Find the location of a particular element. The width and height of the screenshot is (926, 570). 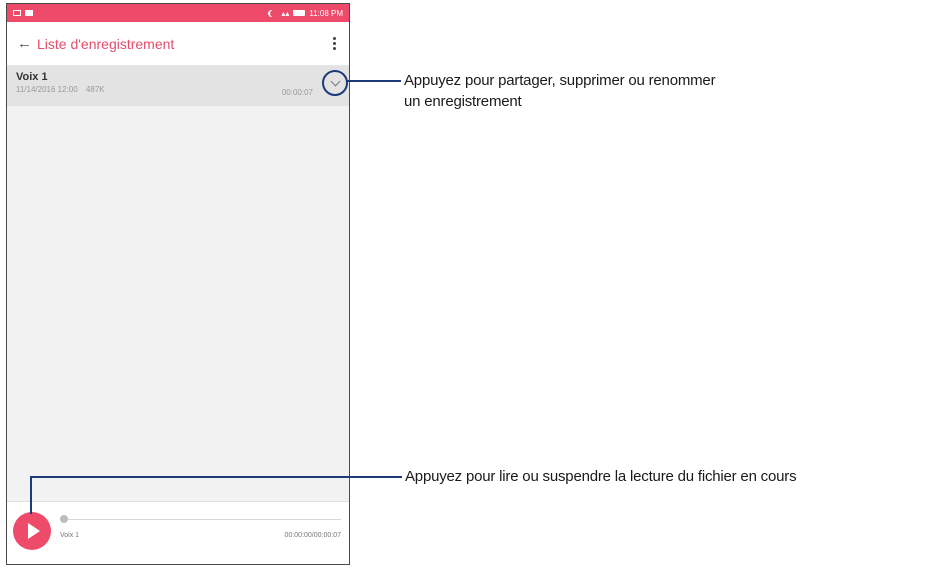

recording-size: 487K is located at coordinates (95, 89).